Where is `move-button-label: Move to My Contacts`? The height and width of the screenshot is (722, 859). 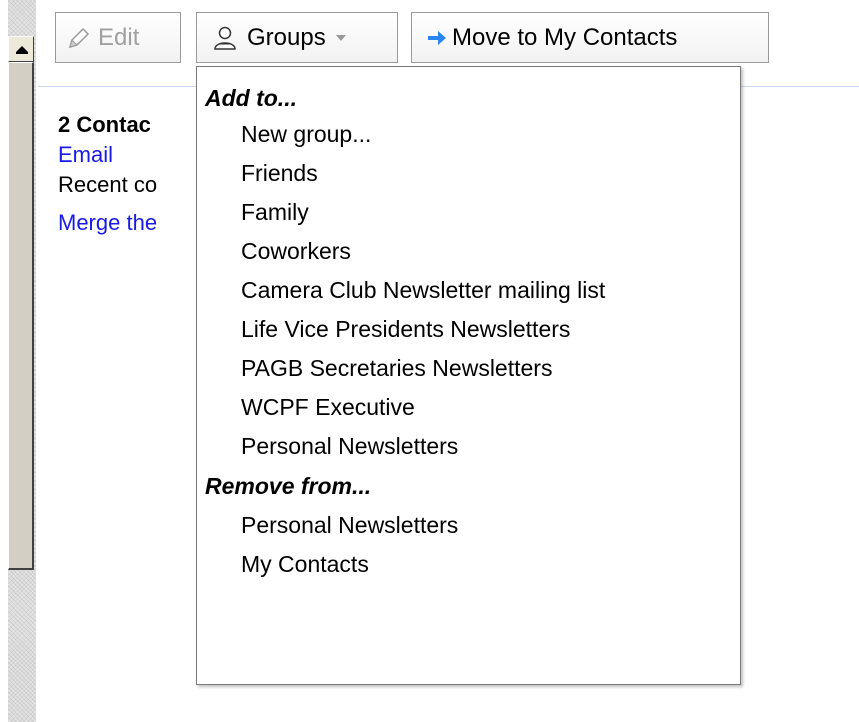 move-button-label: Move to My Contacts is located at coordinates (565, 37).